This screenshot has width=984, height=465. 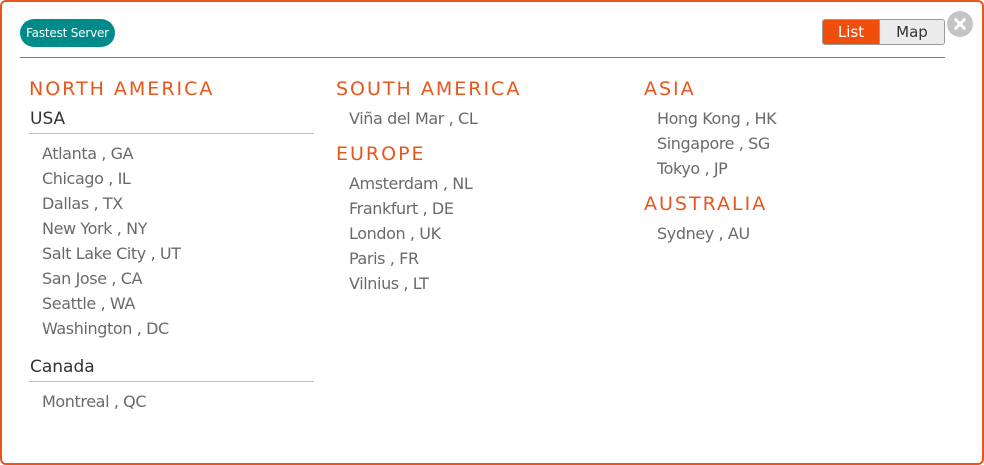 I want to click on region-heading-australia: AUSTRALIA, so click(x=706, y=204).